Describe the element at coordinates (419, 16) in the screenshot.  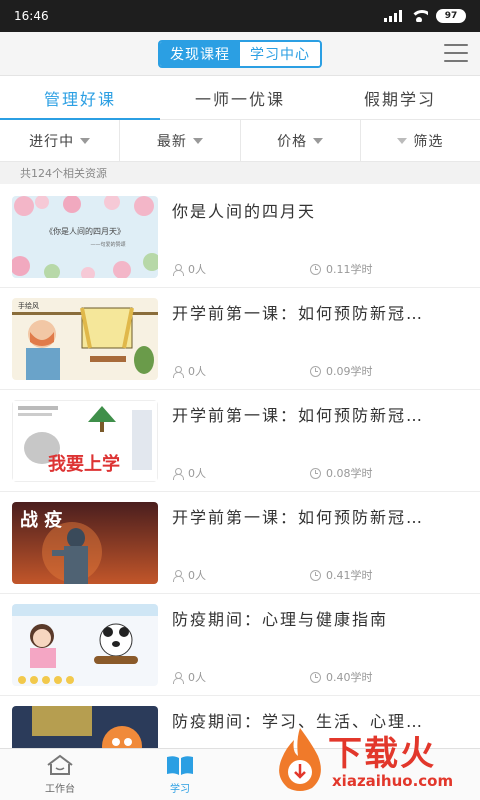
I see `wifi-icon` at that location.